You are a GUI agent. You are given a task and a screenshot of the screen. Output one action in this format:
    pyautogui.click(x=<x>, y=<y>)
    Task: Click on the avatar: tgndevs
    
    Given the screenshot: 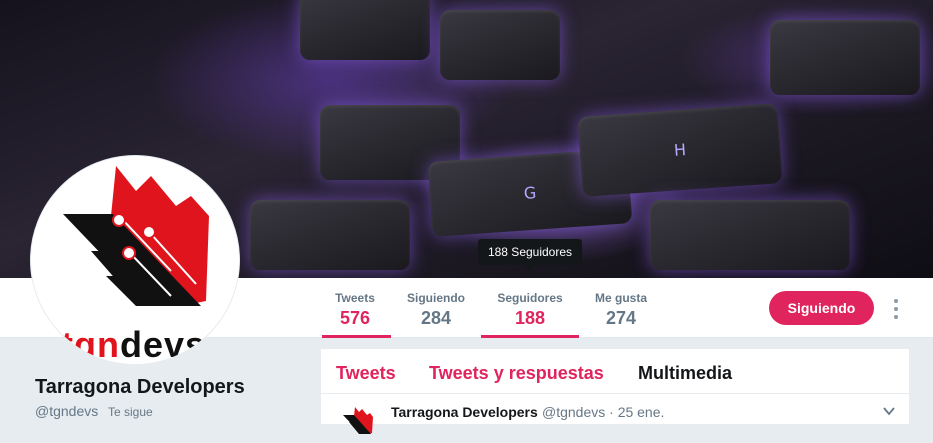 What is the action you would take?
    pyautogui.click(x=135, y=260)
    